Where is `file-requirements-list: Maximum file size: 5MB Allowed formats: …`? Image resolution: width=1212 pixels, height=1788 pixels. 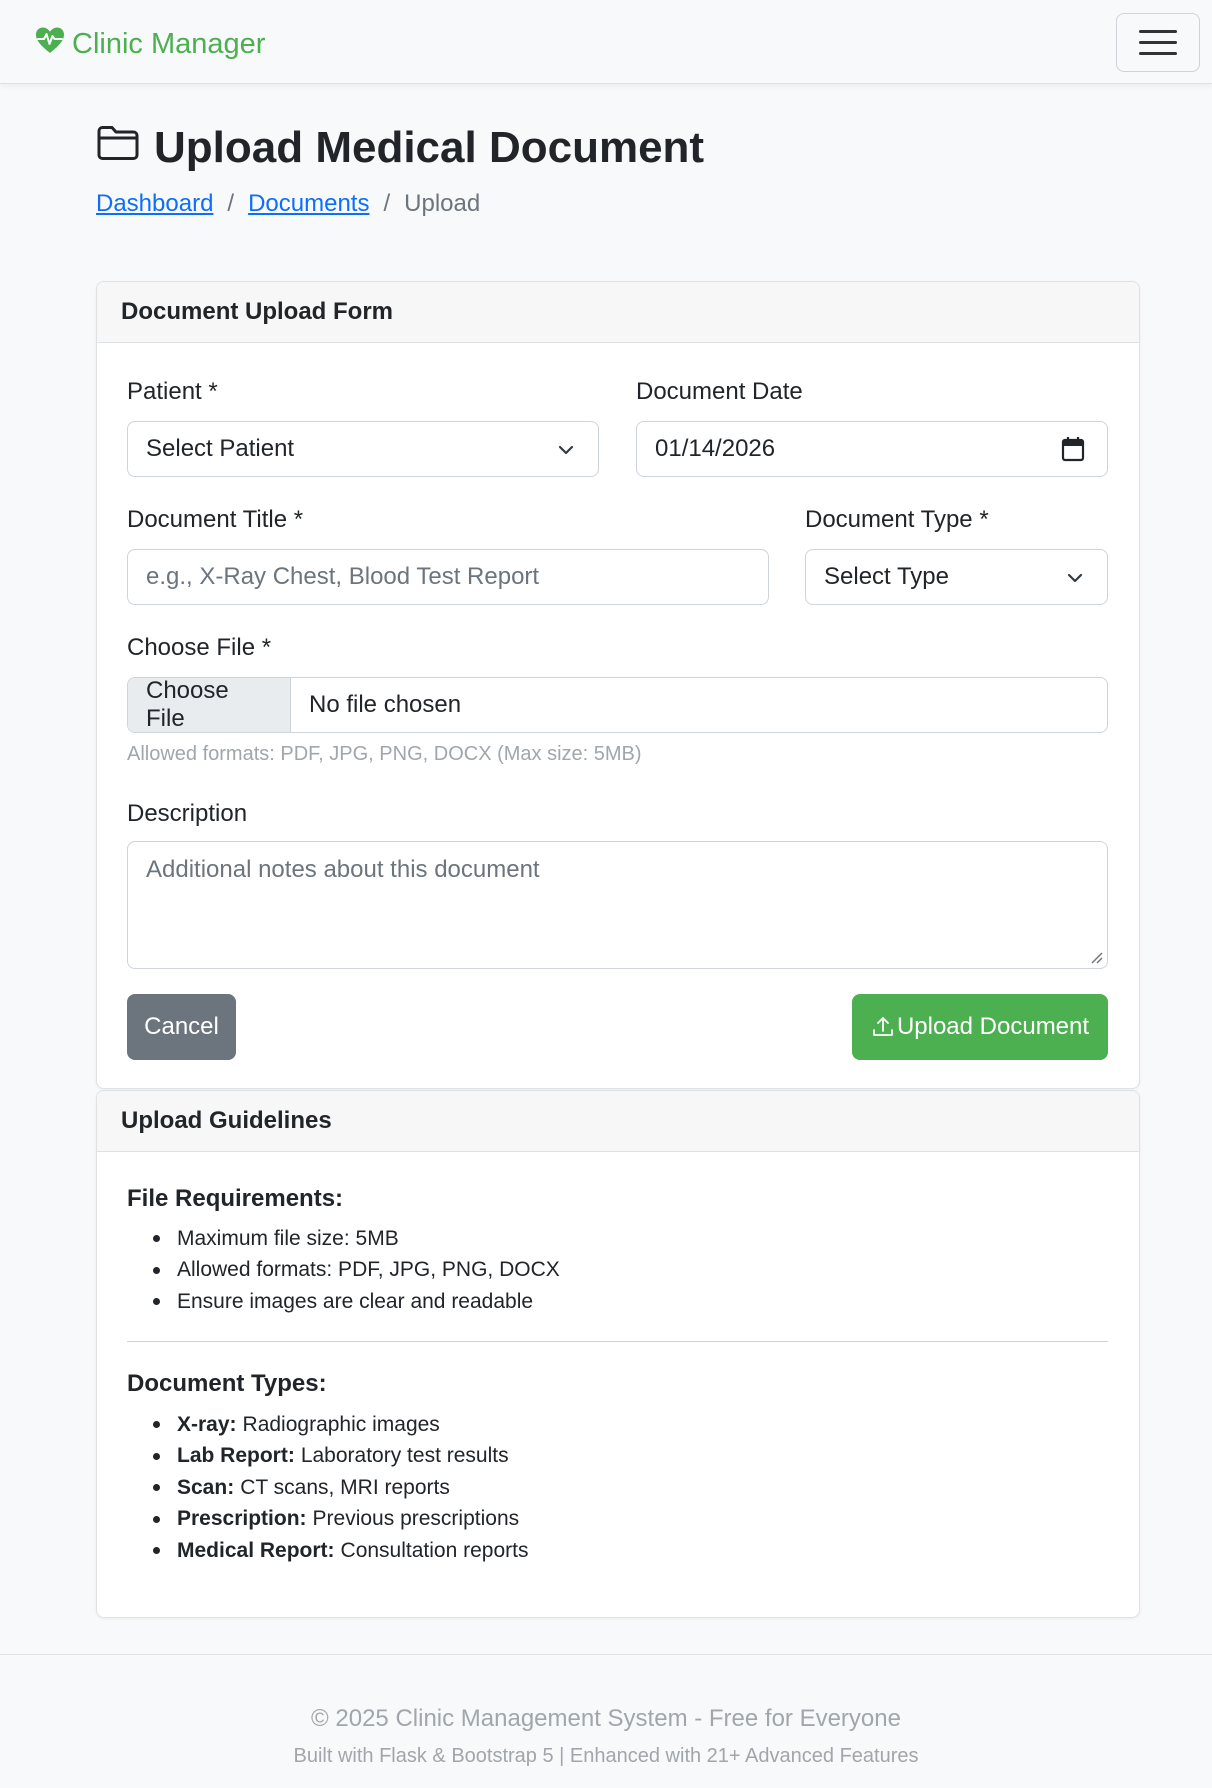
file-requirements-list: Maximum file size: 5MB Allowed formats: … is located at coordinates (356, 1270).